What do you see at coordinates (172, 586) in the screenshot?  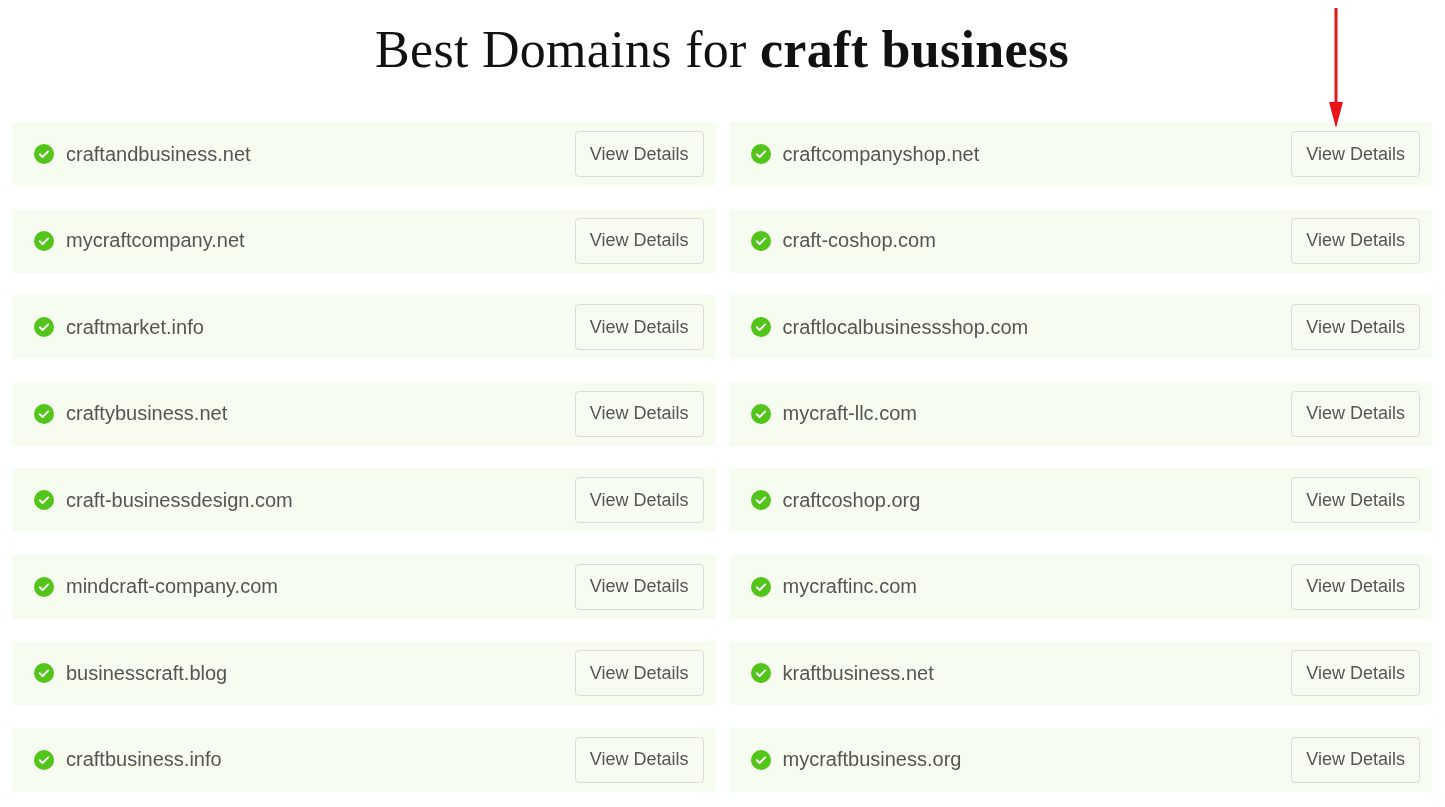 I see `domain-name: mindcraft-company.com` at bounding box center [172, 586].